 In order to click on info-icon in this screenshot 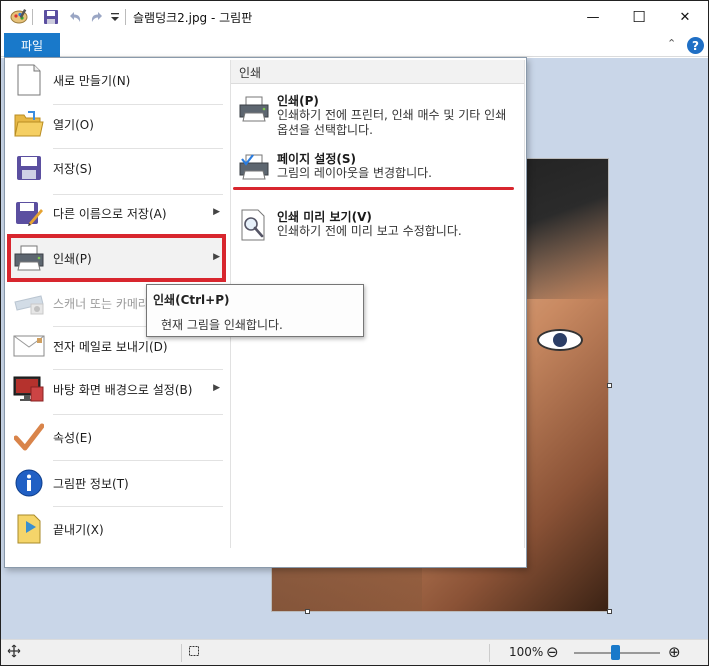, I will do `click(29, 483)`.